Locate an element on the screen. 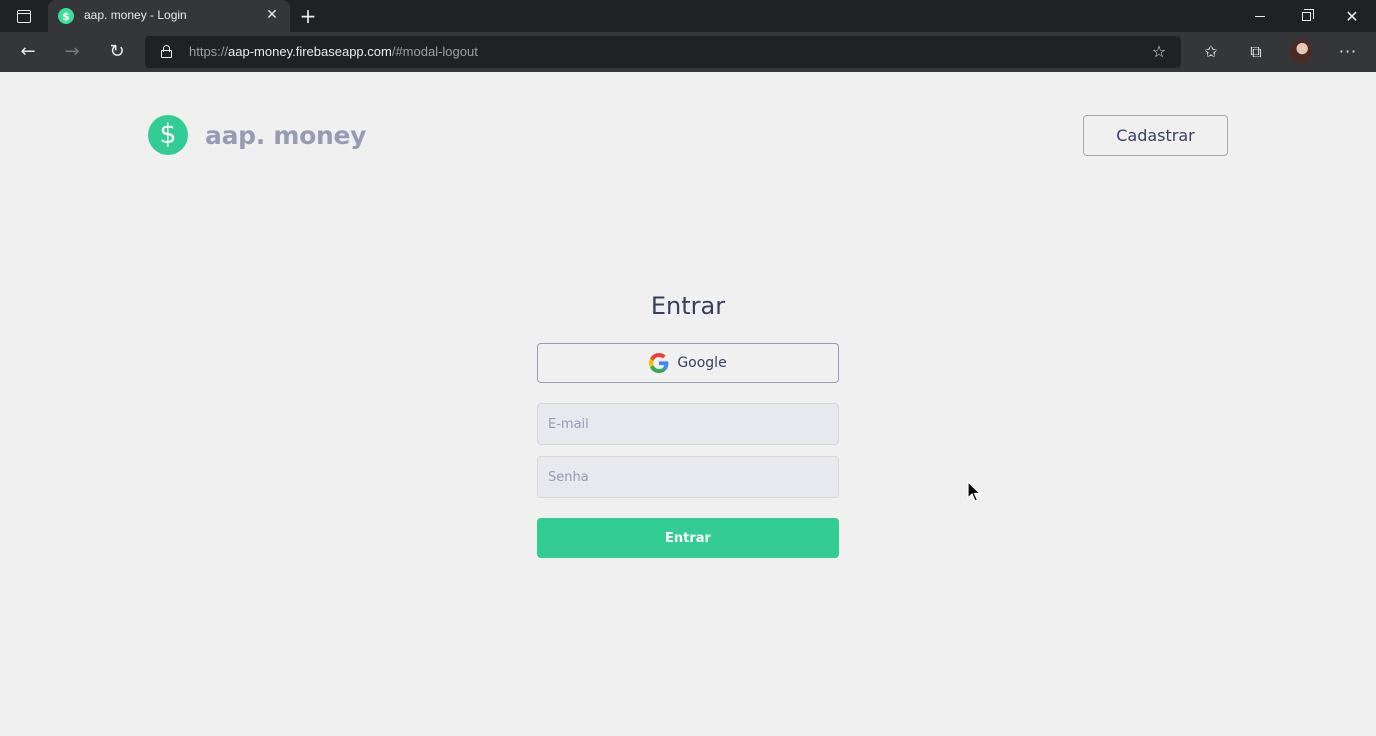  browser-tab-bar: $ aap. money - Login ✕ + ✕ is located at coordinates (688, 16).